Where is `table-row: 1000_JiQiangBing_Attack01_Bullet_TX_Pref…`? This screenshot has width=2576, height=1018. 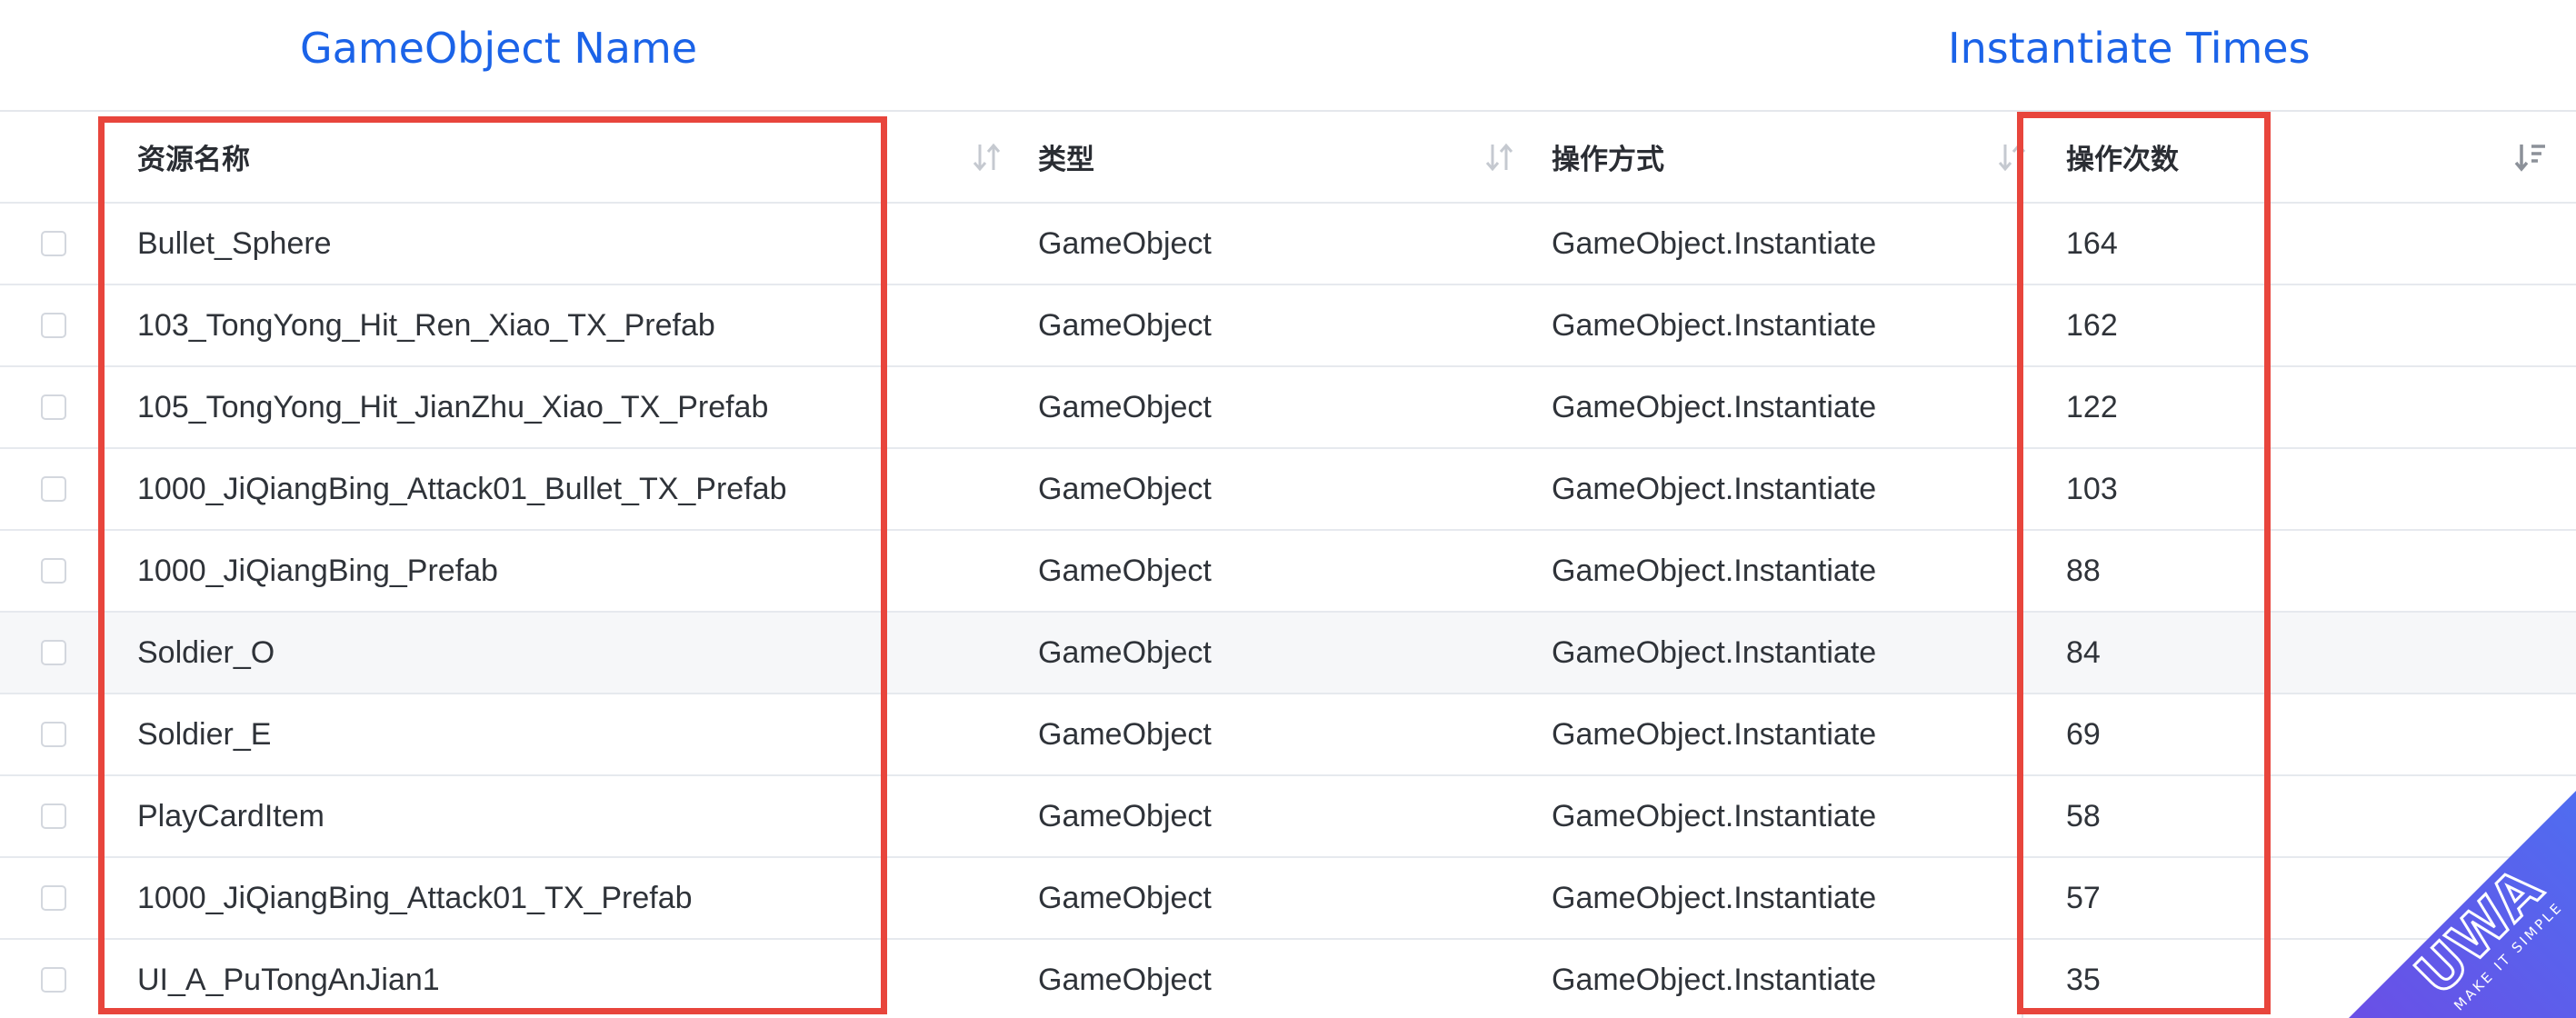 table-row: 1000_JiQiangBing_Attack01_Bullet_TX_Pref… is located at coordinates (1288, 490).